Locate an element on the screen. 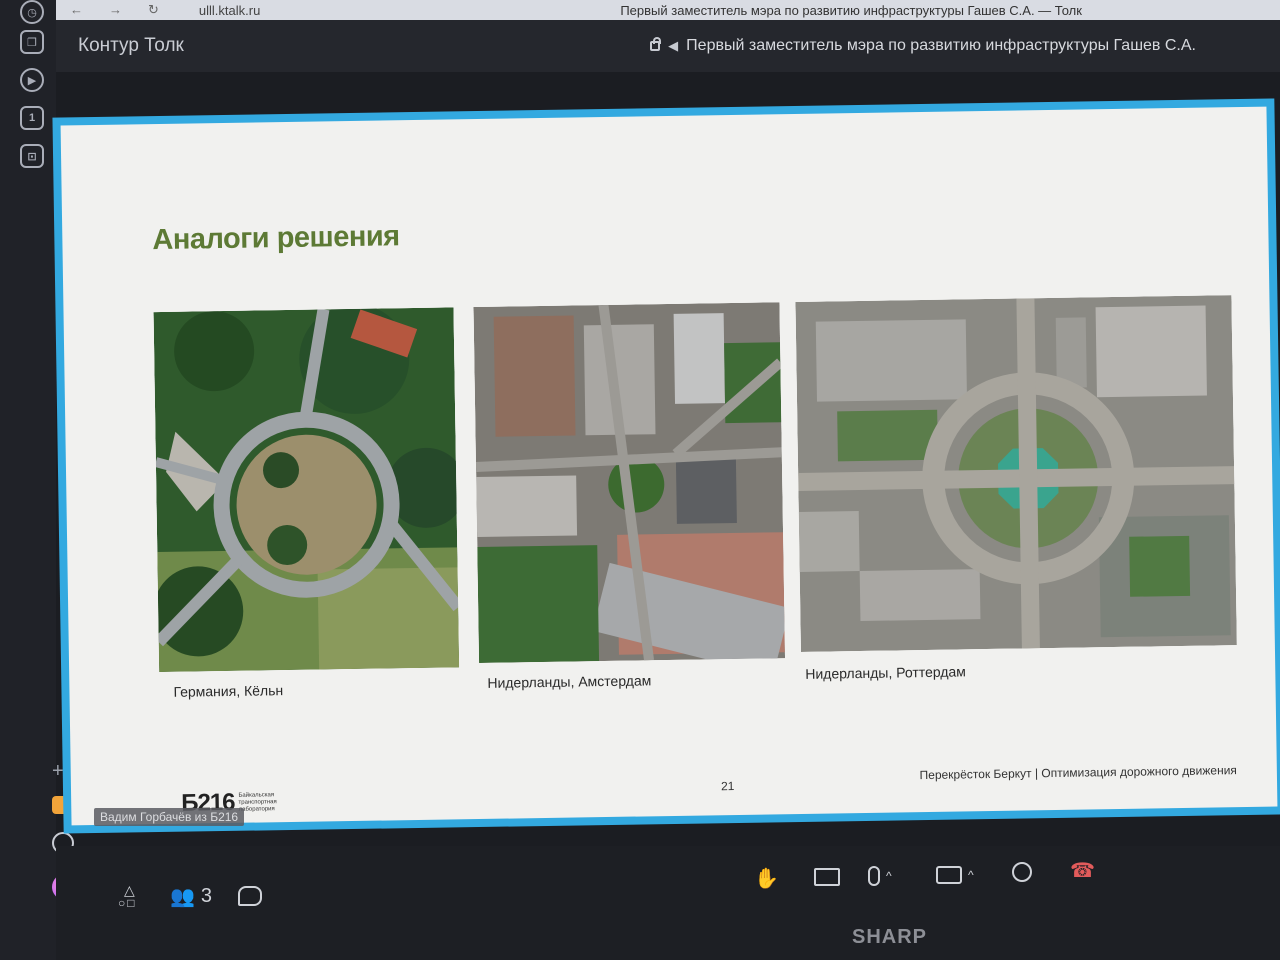 This screenshot has width=1280, height=960. chat-button is located at coordinates (250, 896).